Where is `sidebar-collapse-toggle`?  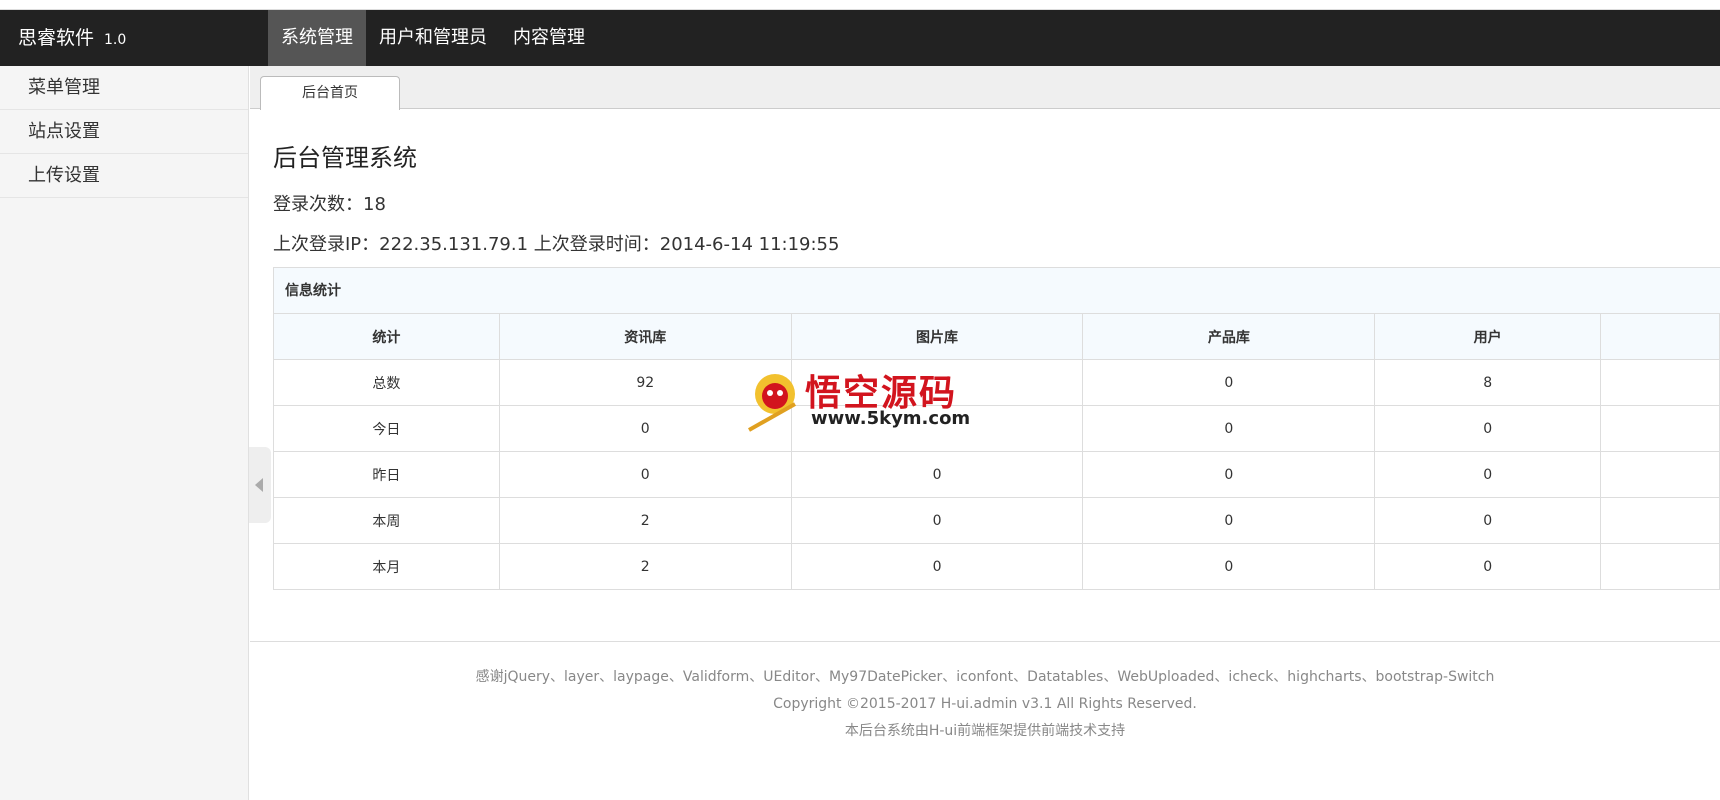 sidebar-collapse-toggle is located at coordinates (260, 485).